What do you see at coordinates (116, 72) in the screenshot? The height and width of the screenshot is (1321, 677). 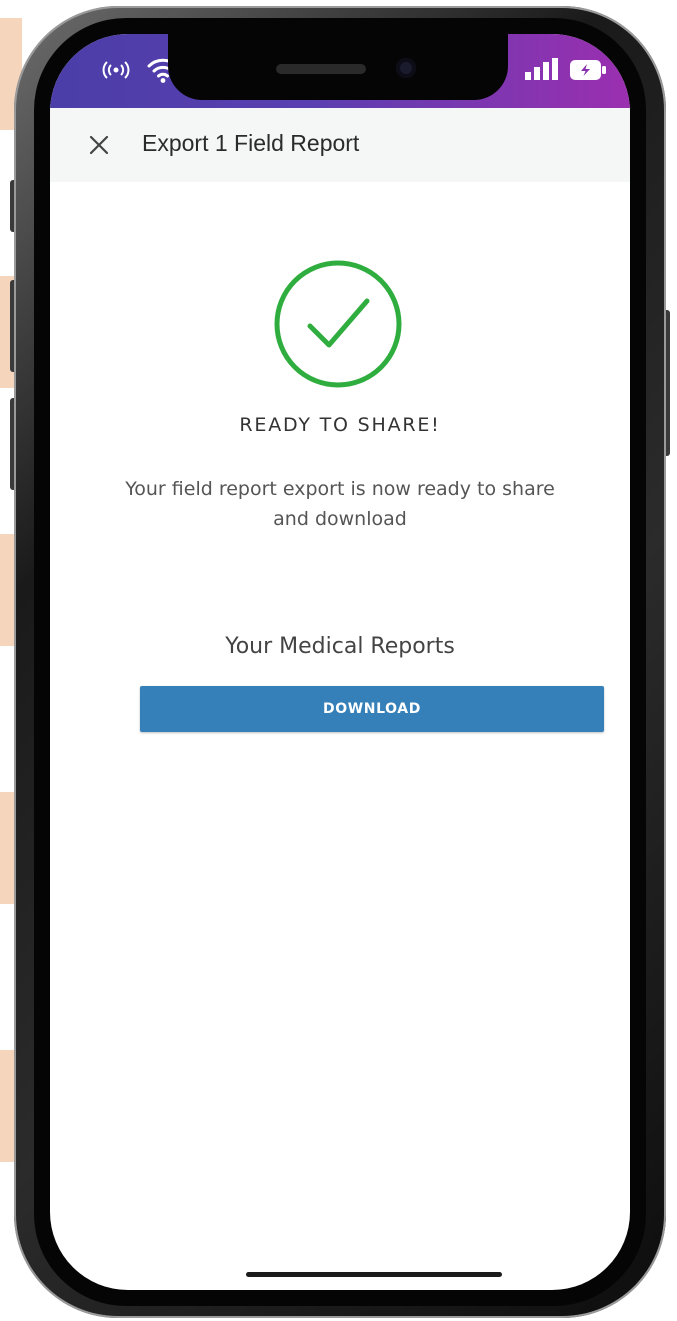 I see `hotspot-icon` at bounding box center [116, 72].